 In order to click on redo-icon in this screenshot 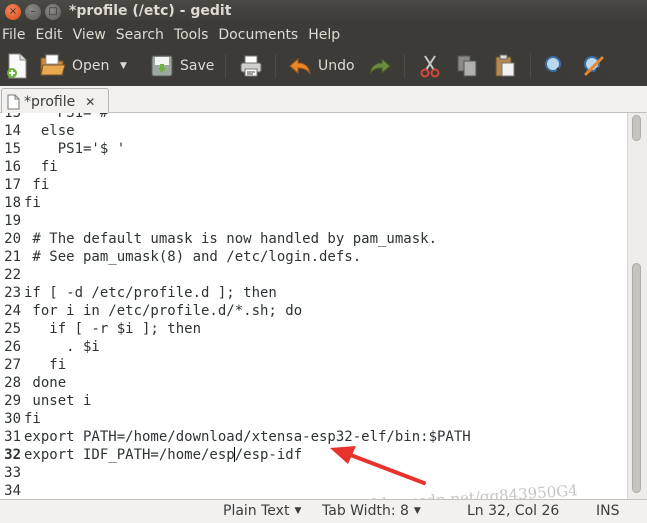, I will do `click(380, 66)`.